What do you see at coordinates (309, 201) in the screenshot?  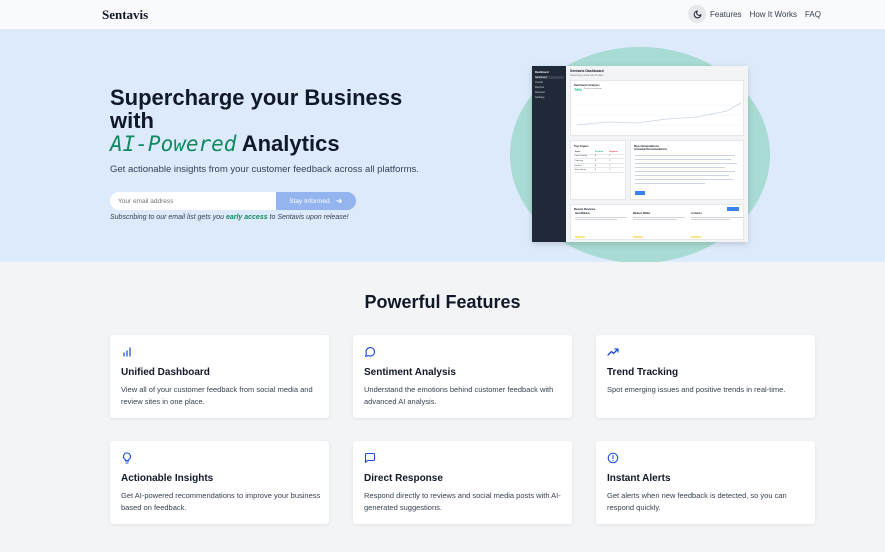 I see `stay-informed-label: Stay Informed` at bounding box center [309, 201].